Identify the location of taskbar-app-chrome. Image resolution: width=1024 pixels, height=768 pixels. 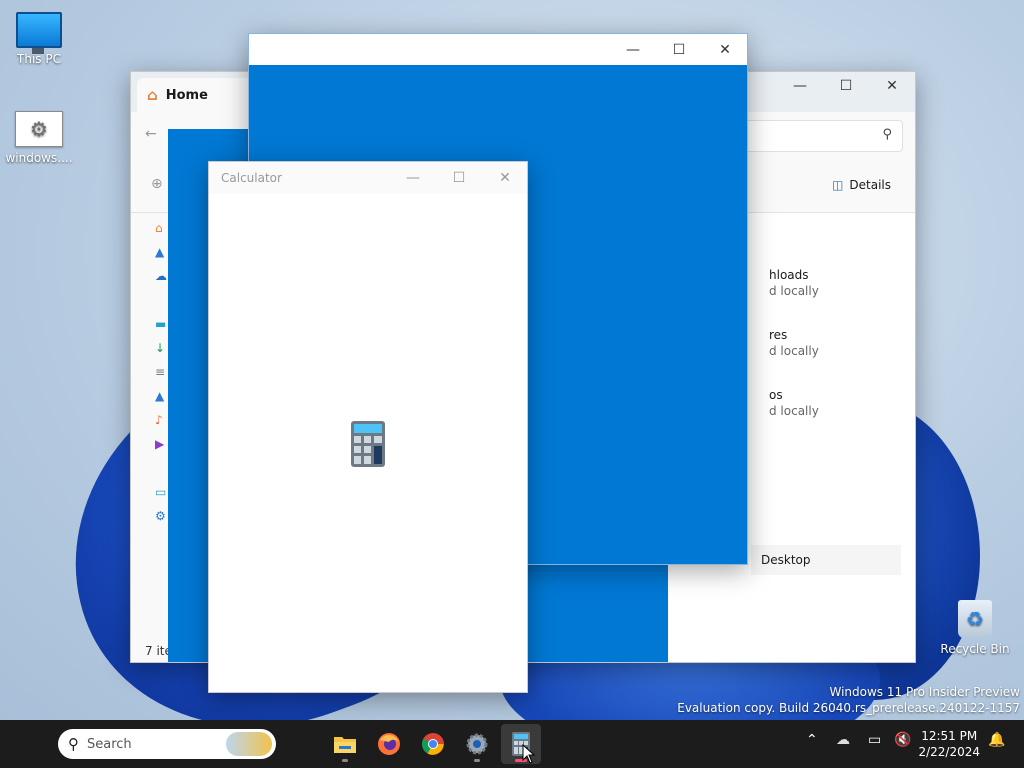
(433, 744).